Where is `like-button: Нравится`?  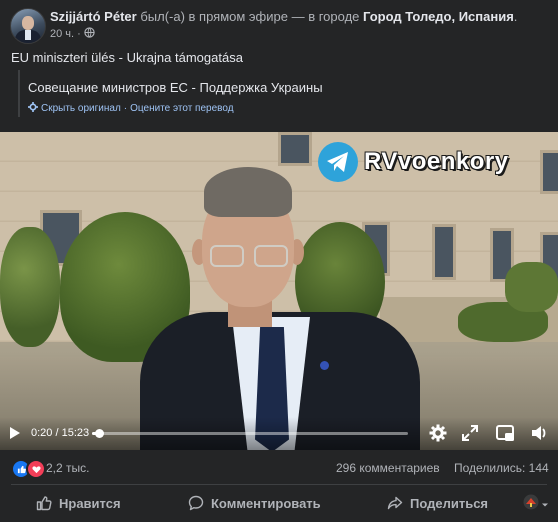
like-button: Нравится is located at coordinates (78, 503).